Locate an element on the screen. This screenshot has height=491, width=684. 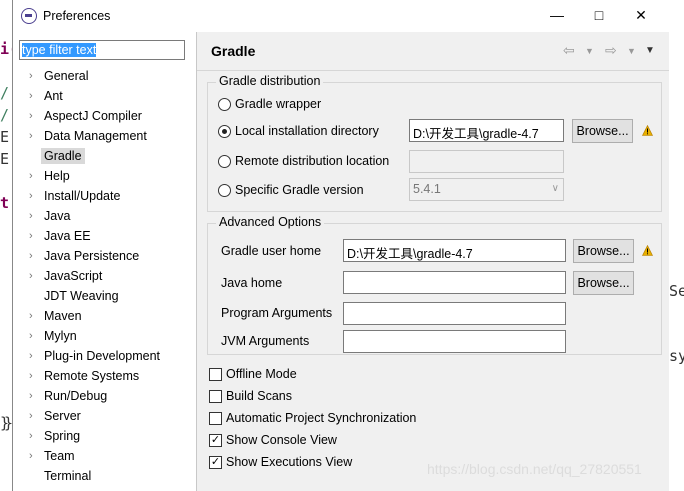
local-installation-radio: Local installation directory is located at coordinates (298, 131).